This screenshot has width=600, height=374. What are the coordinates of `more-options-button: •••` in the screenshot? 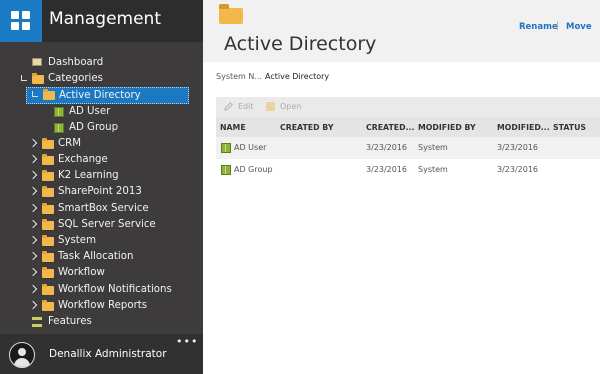 It's located at (187, 341).